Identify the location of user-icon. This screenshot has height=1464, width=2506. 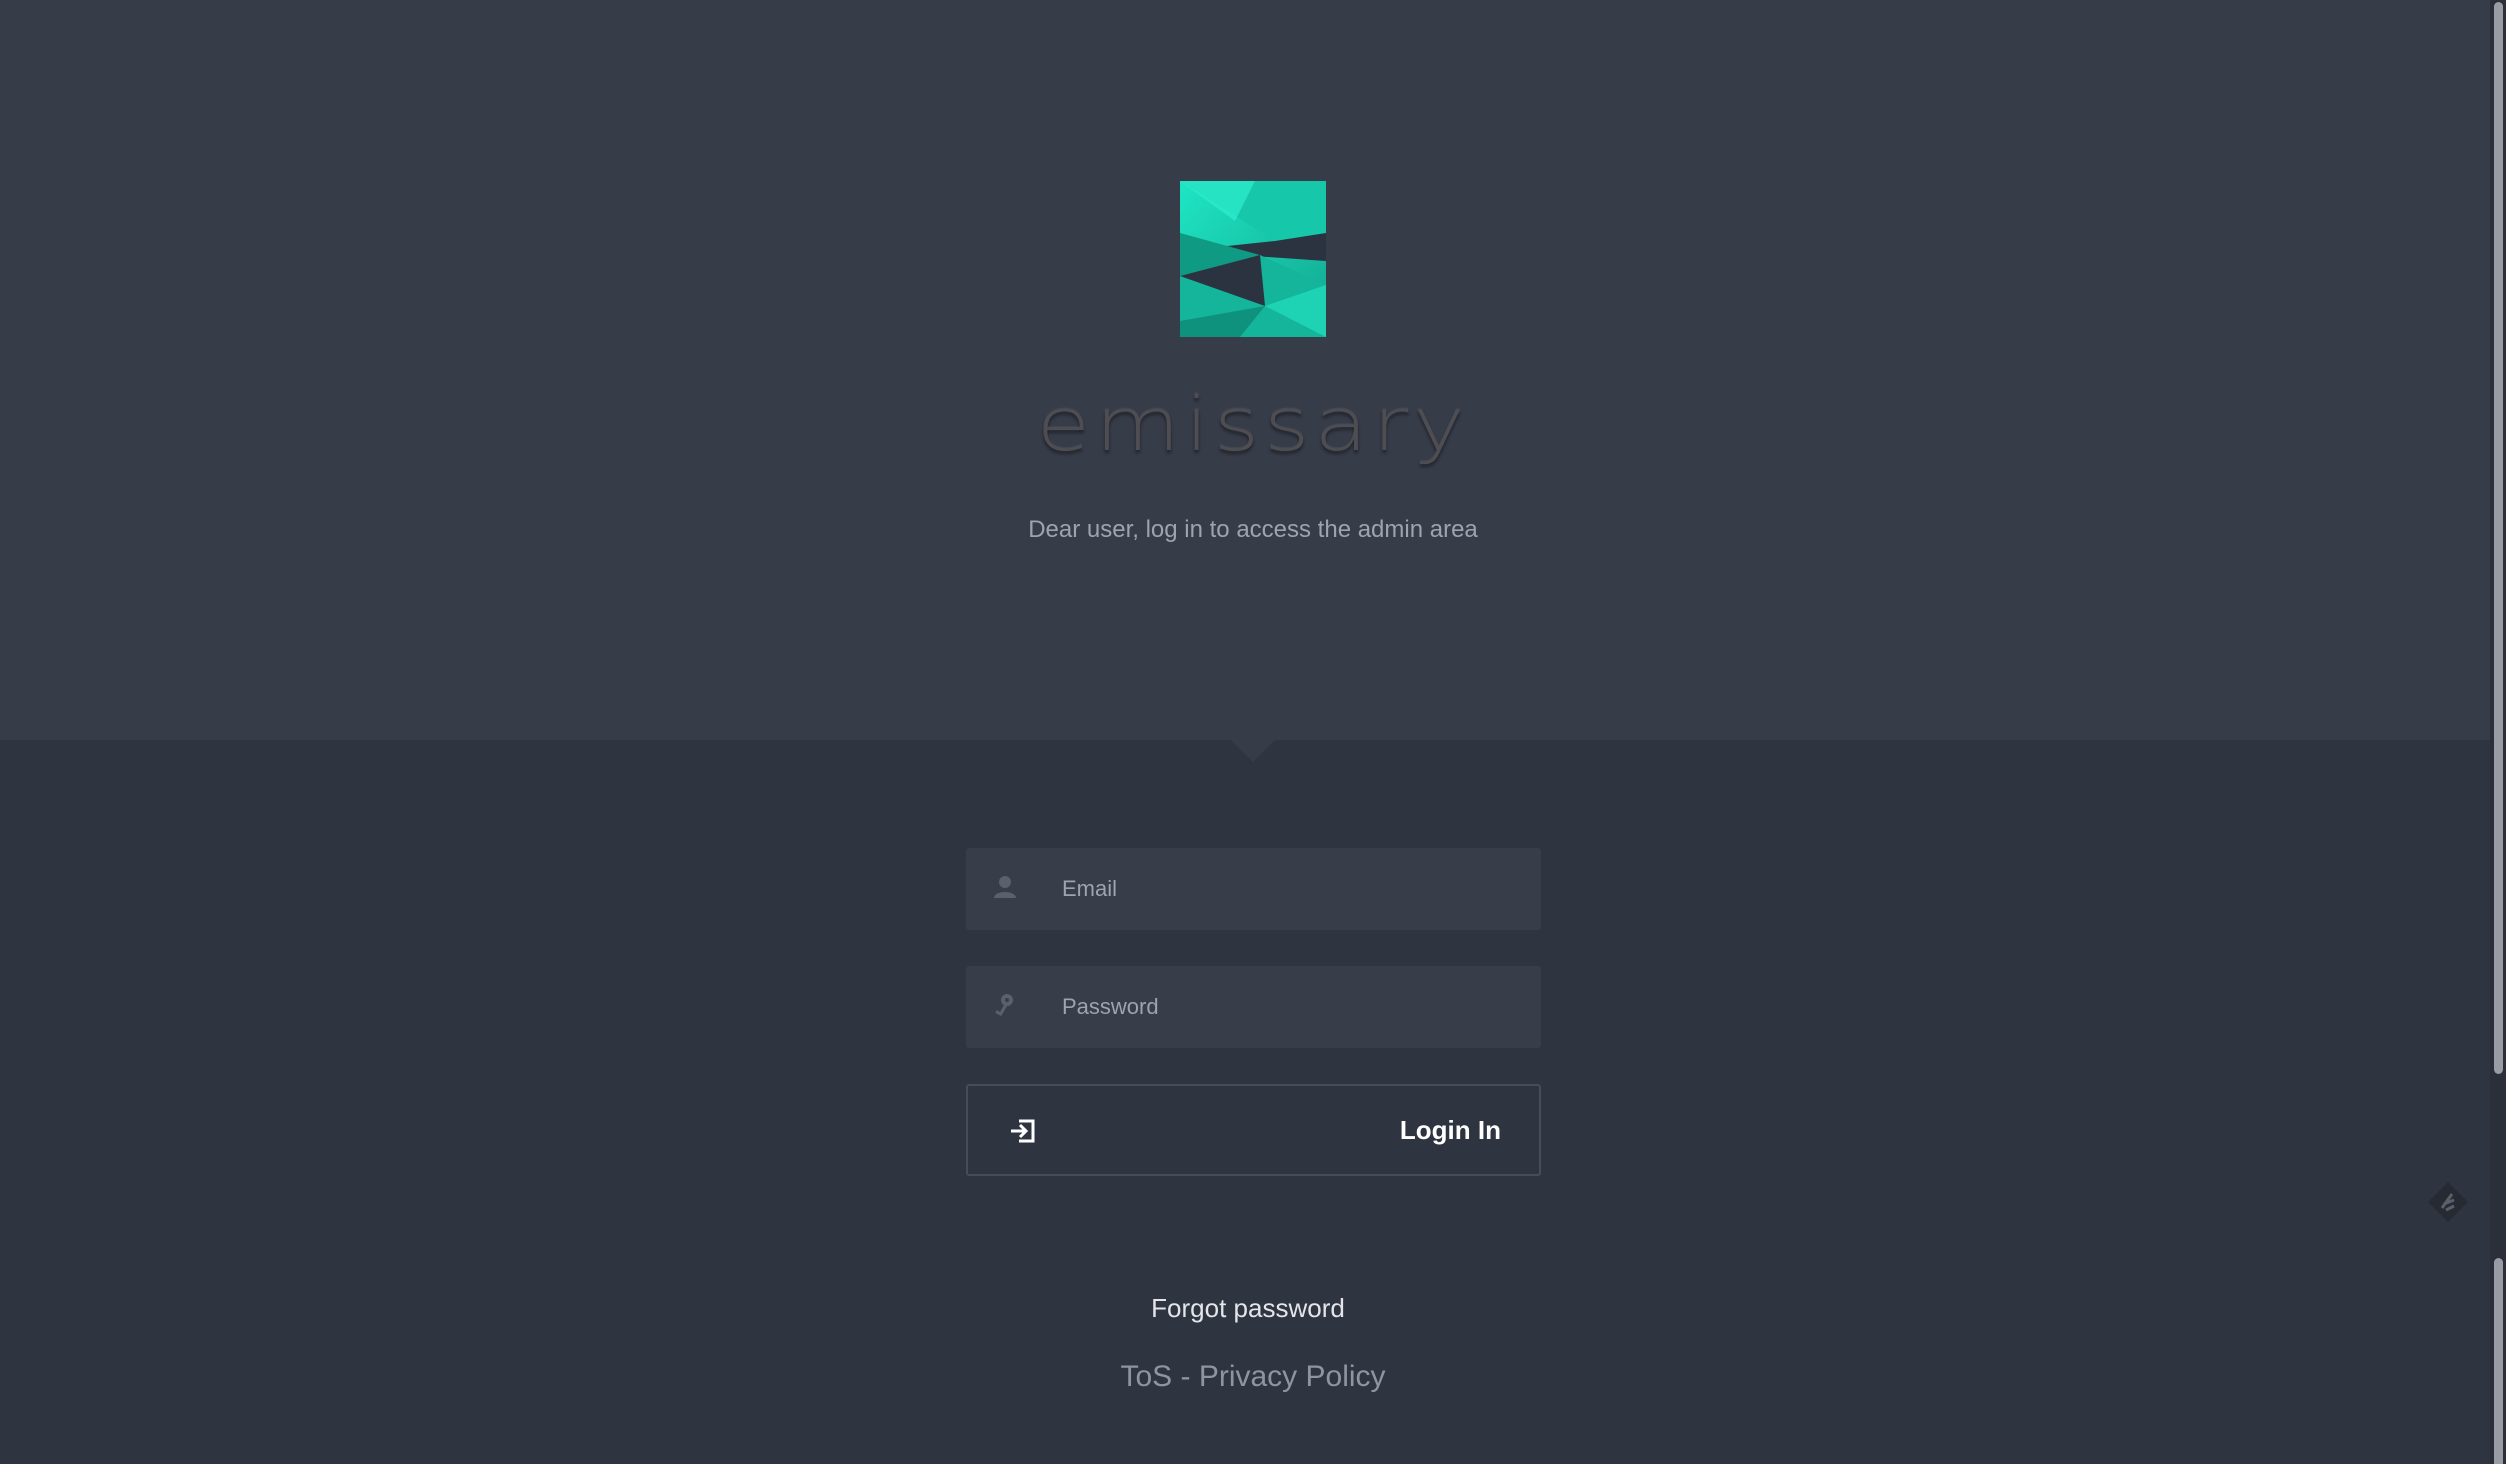
(1005, 887).